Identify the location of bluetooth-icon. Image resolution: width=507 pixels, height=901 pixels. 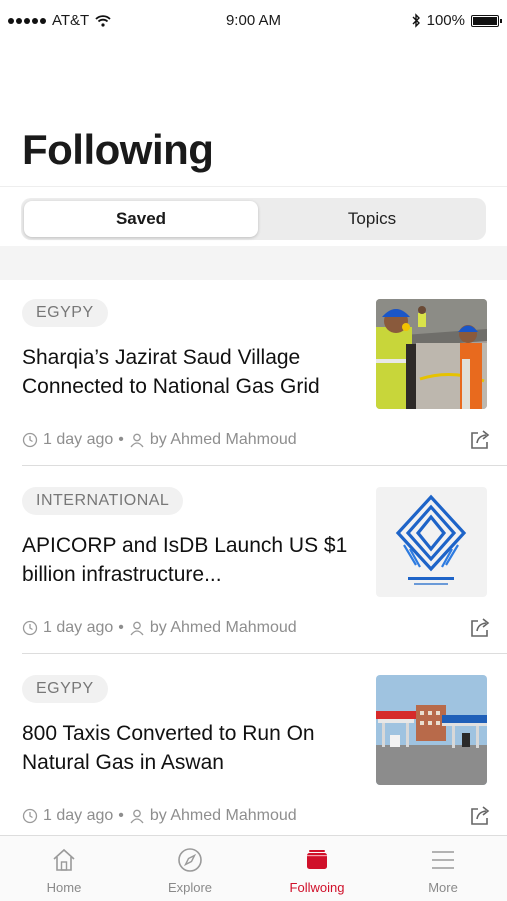
(416, 20).